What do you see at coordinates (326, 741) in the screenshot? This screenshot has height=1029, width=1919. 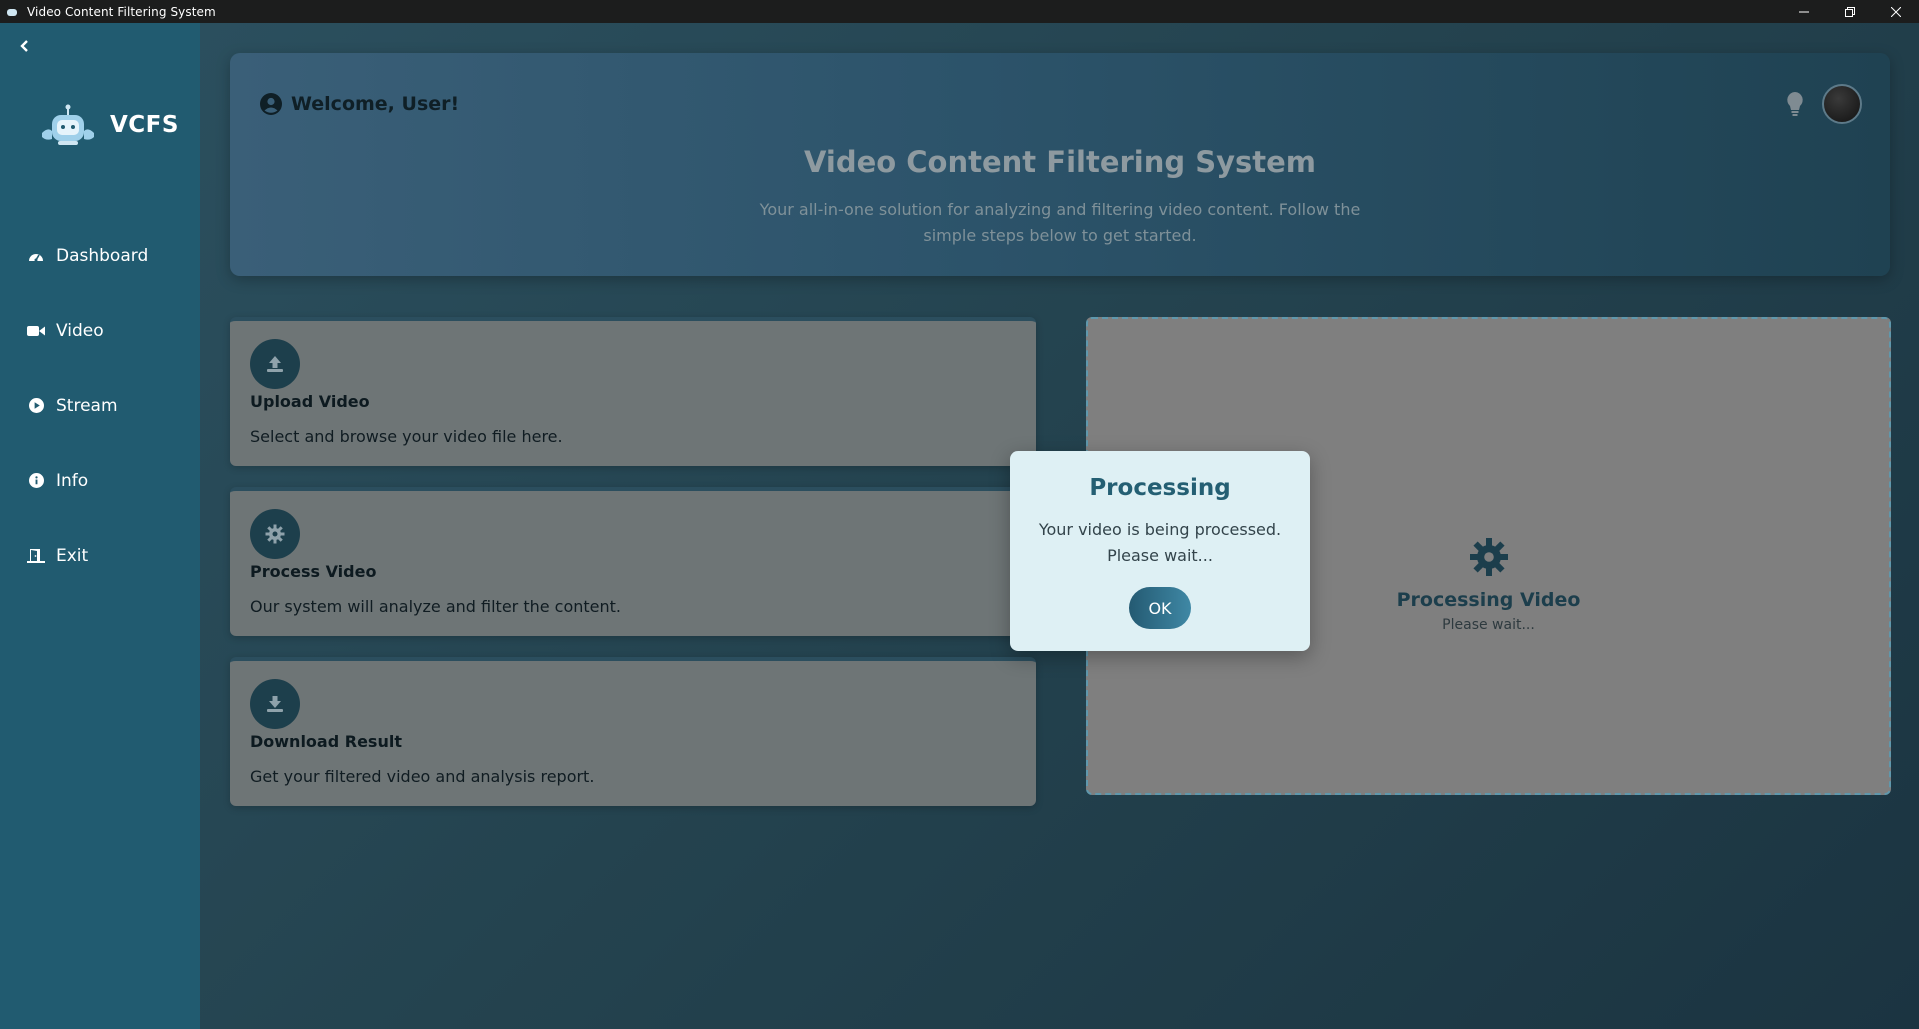 I see `step-title: Download Result` at bounding box center [326, 741].